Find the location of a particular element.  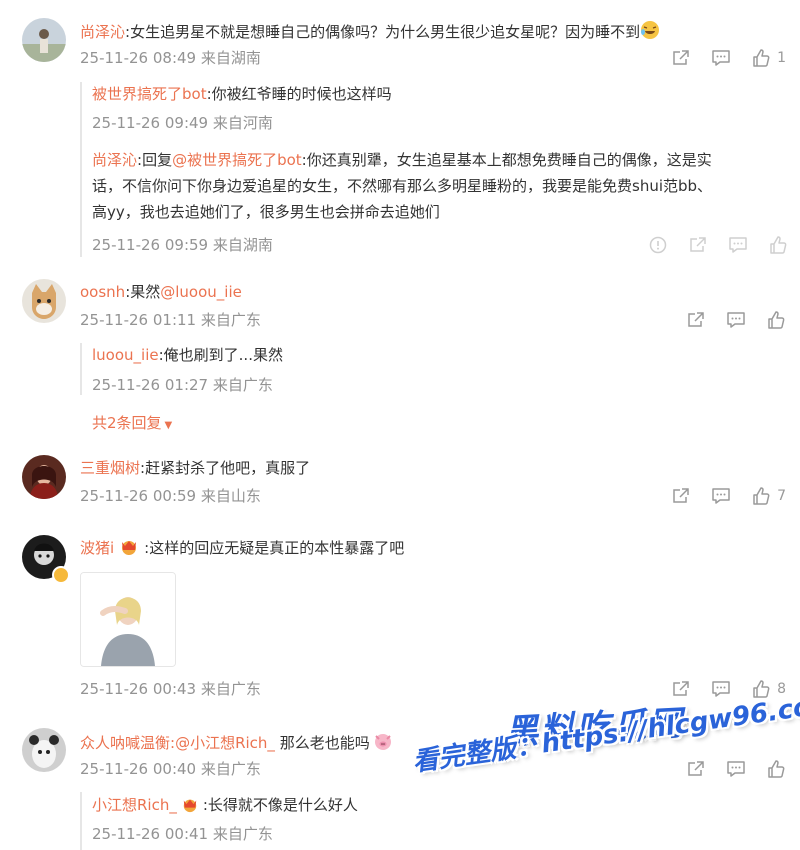

laugh-cry-emoji is located at coordinates (650, 32).